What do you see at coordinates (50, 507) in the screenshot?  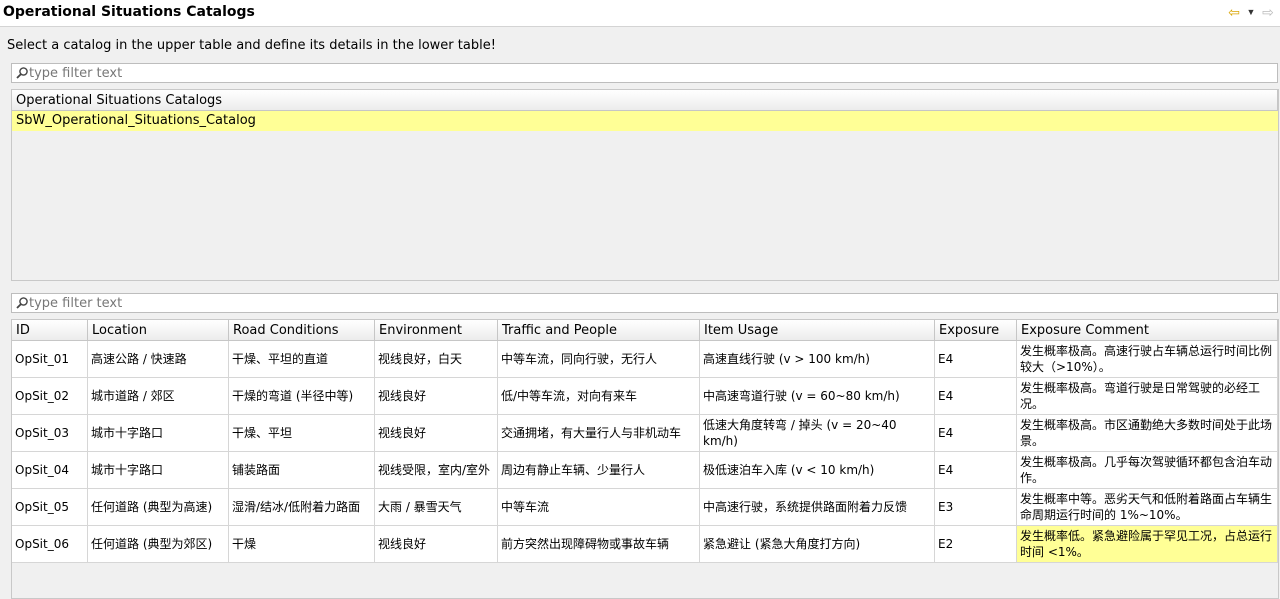 I see `cell-id: OpSit_05` at bounding box center [50, 507].